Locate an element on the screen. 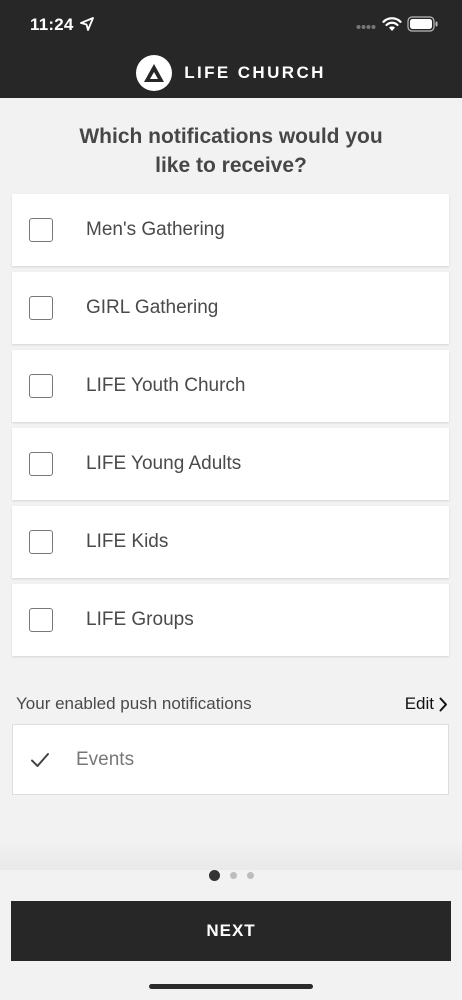  status-time: 11:24 is located at coordinates (52, 24).